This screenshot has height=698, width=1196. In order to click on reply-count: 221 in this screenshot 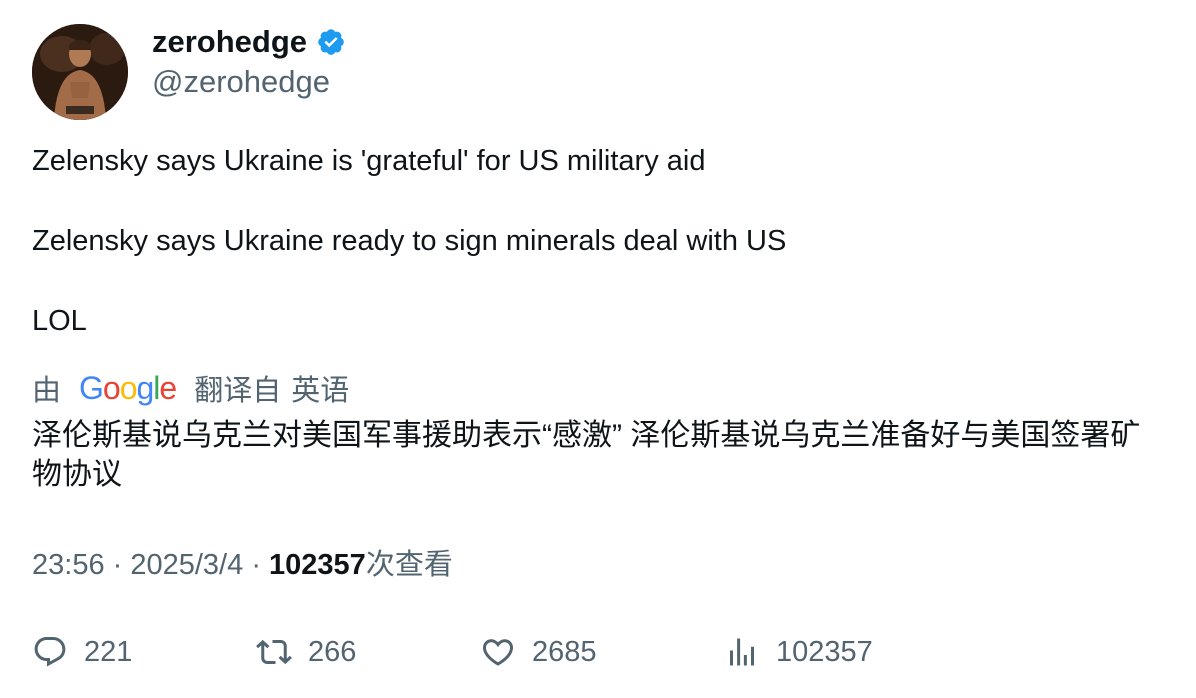, I will do `click(108, 651)`.